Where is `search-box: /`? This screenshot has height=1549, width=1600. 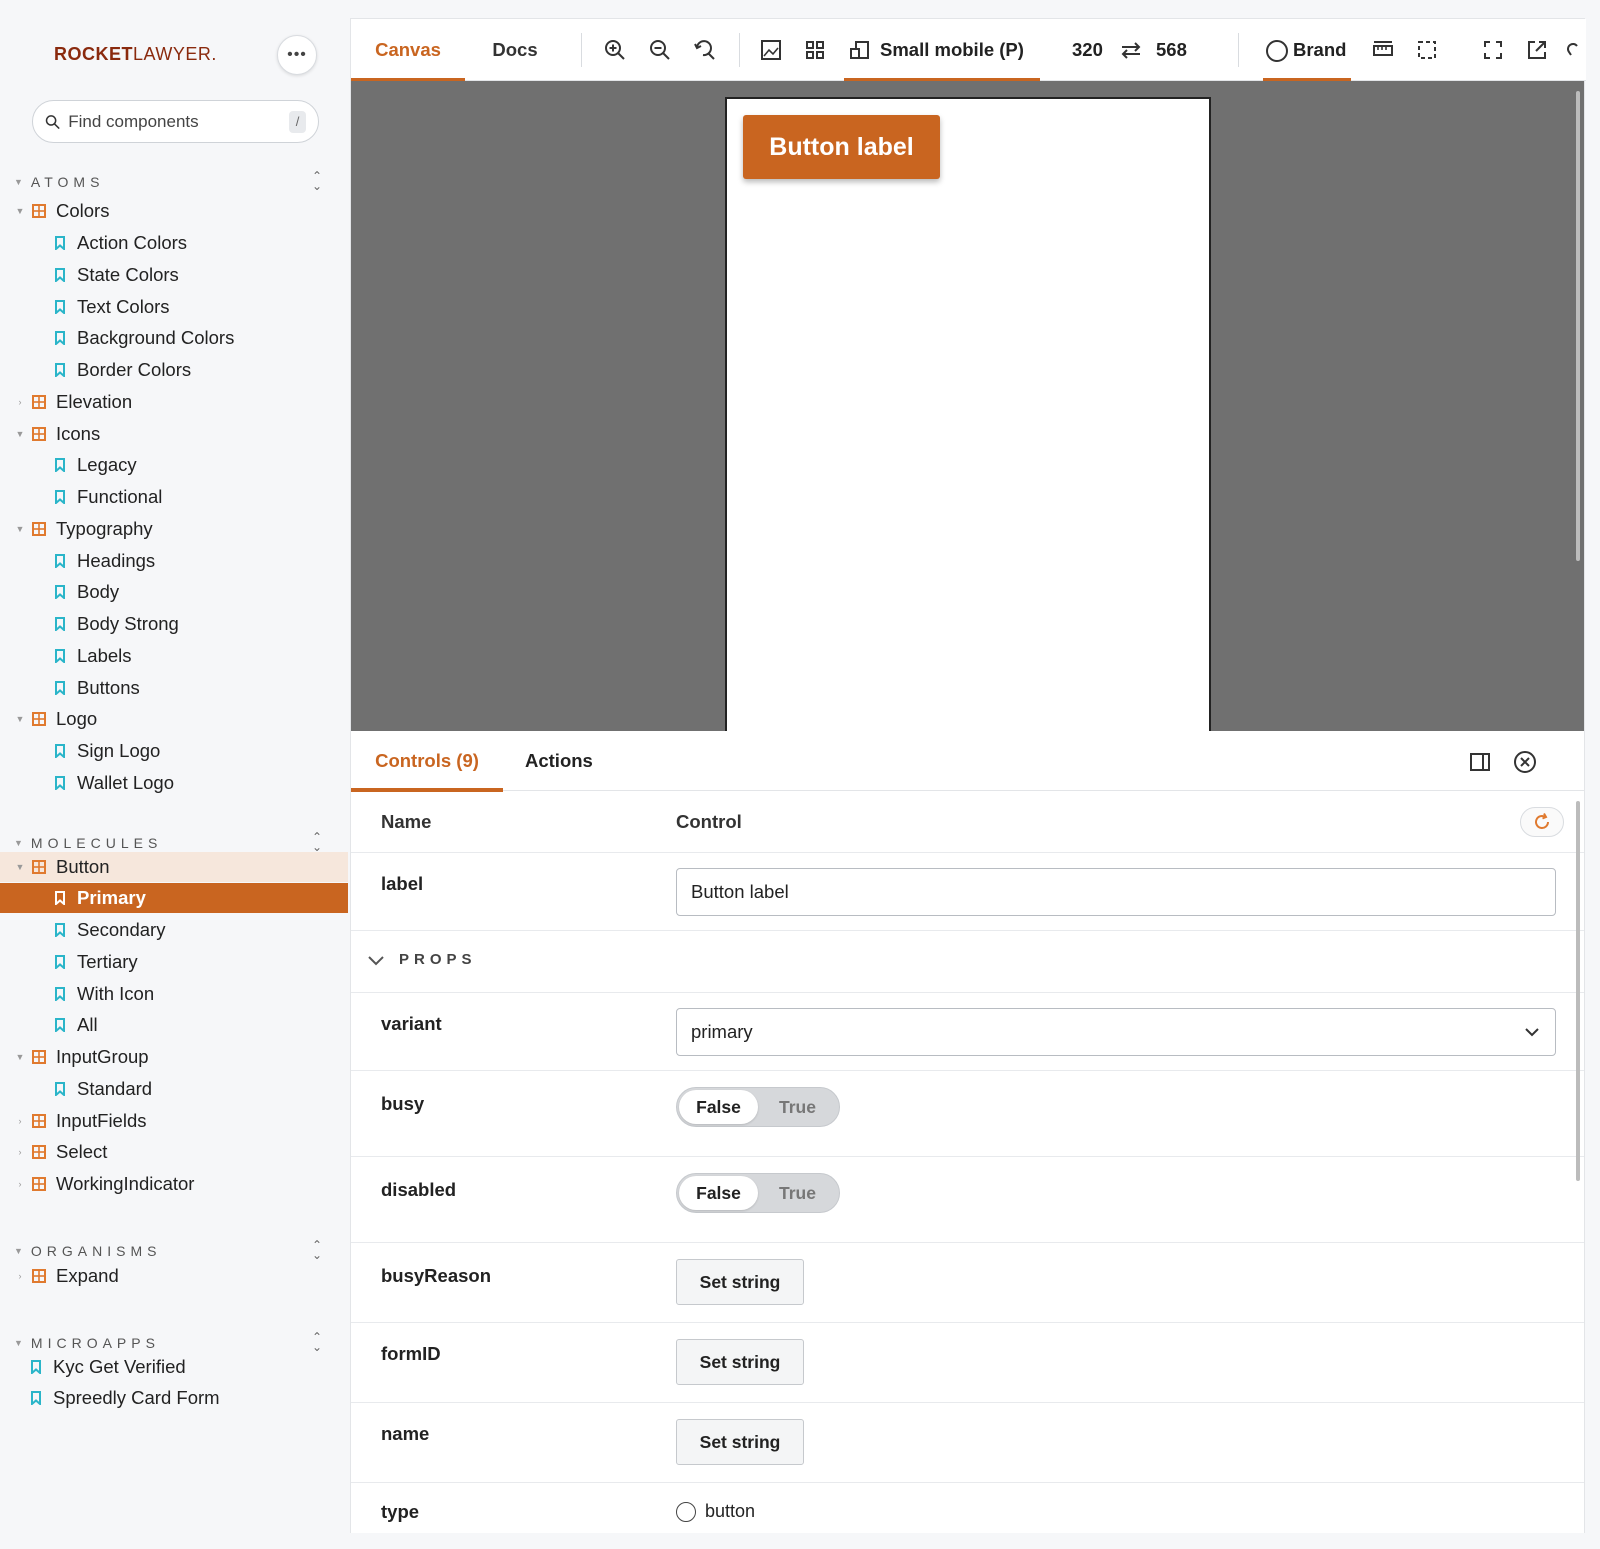 search-box: / is located at coordinates (175, 121).